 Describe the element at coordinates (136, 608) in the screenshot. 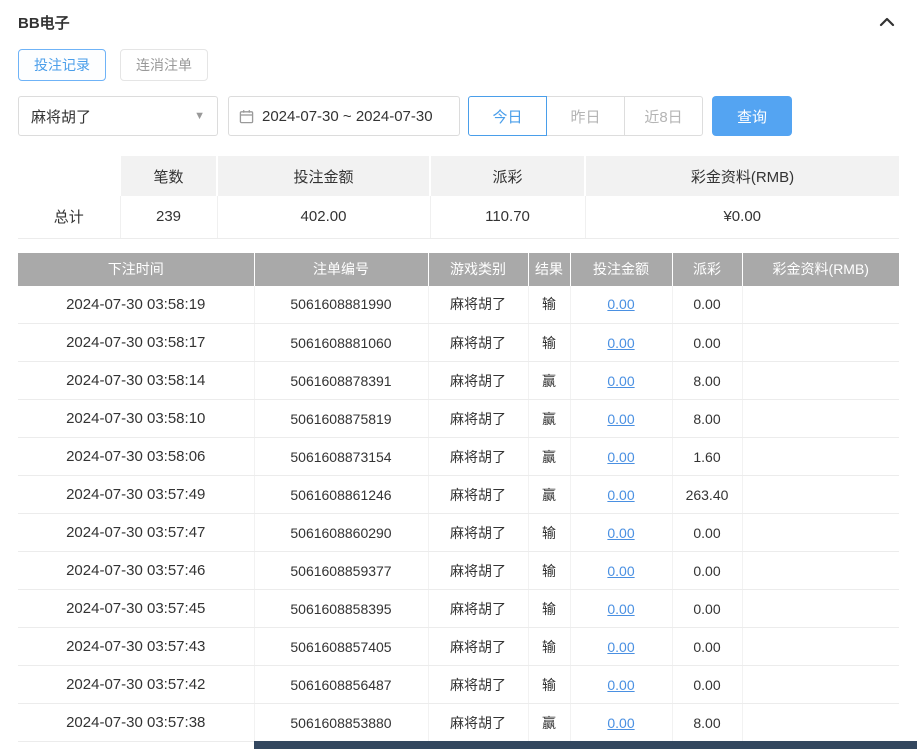

I see `bet-time-cell: 2024-07-30 03:57:45` at that location.